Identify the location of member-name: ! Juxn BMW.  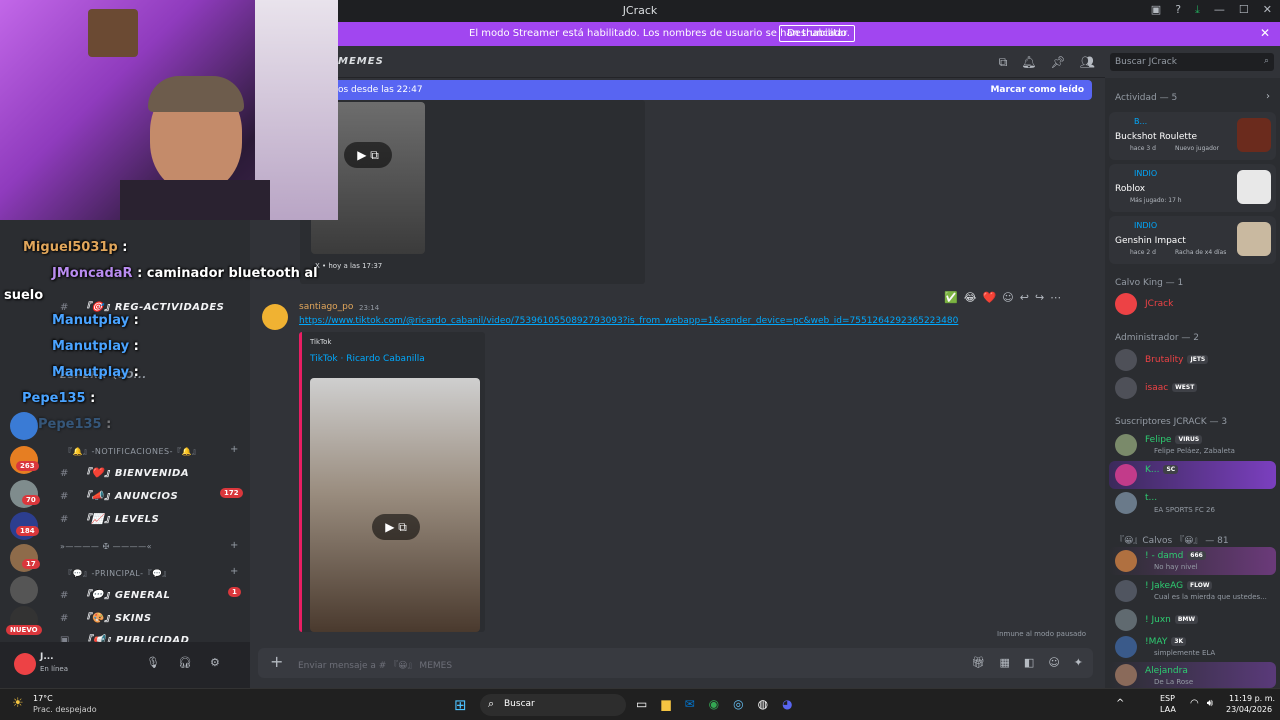
(1172, 620).